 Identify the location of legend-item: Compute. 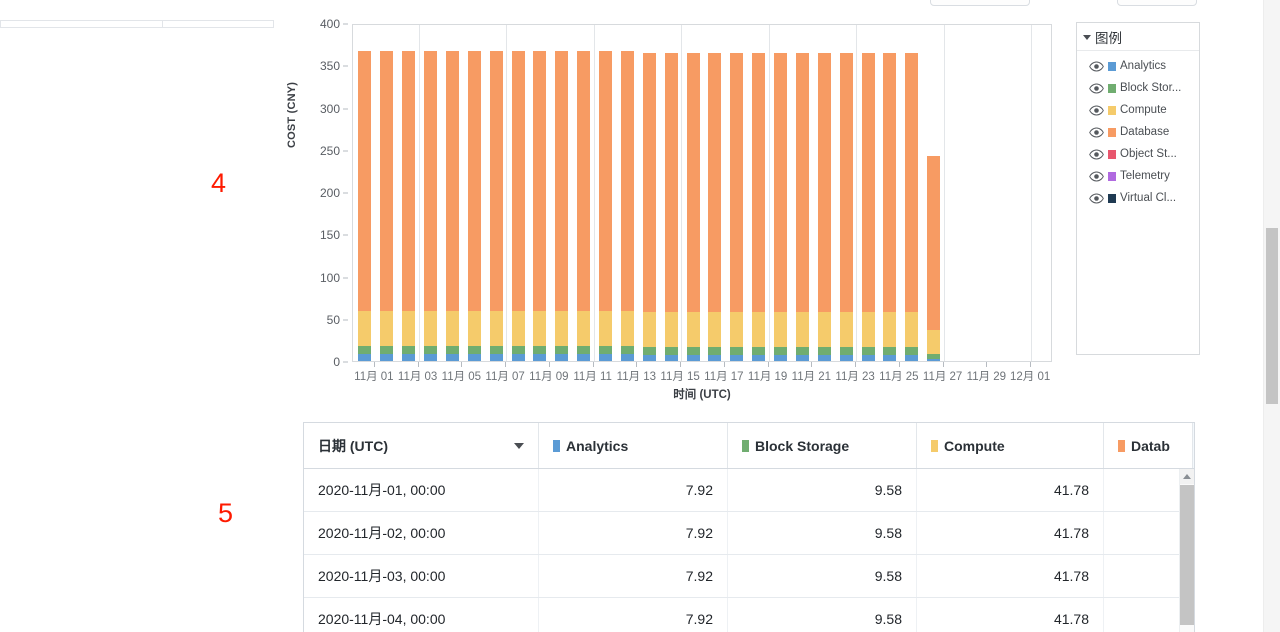
(1138, 110).